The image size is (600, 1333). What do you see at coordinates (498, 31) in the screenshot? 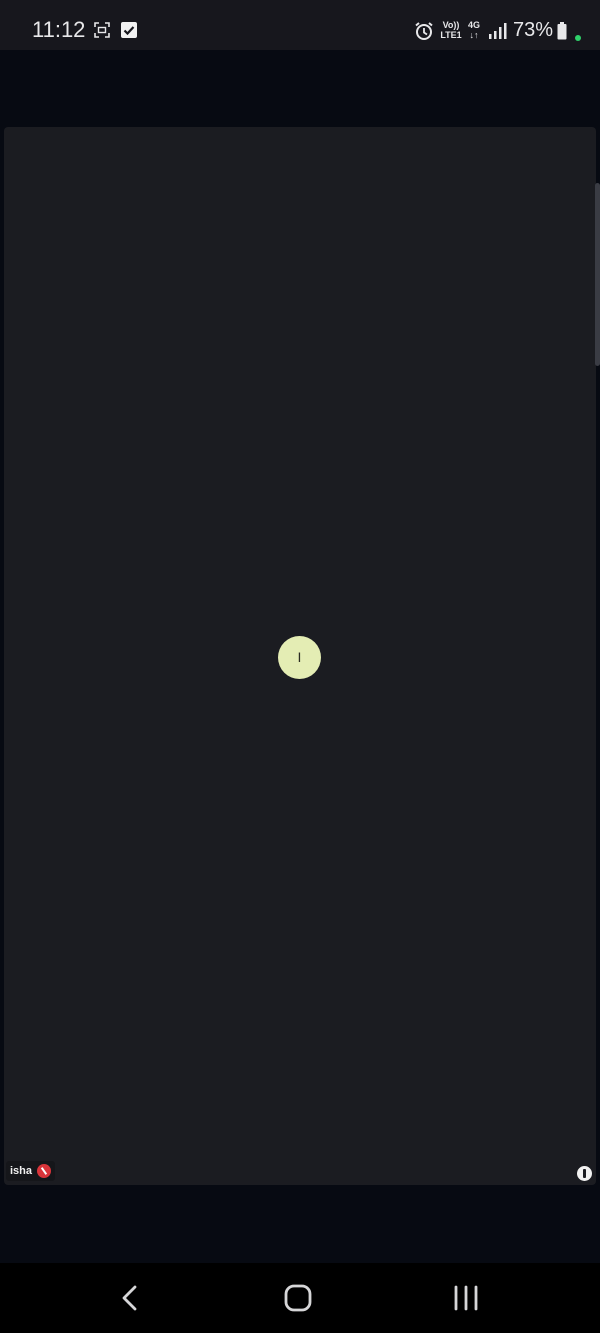
I see `signal-icon` at bounding box center [498, 31].